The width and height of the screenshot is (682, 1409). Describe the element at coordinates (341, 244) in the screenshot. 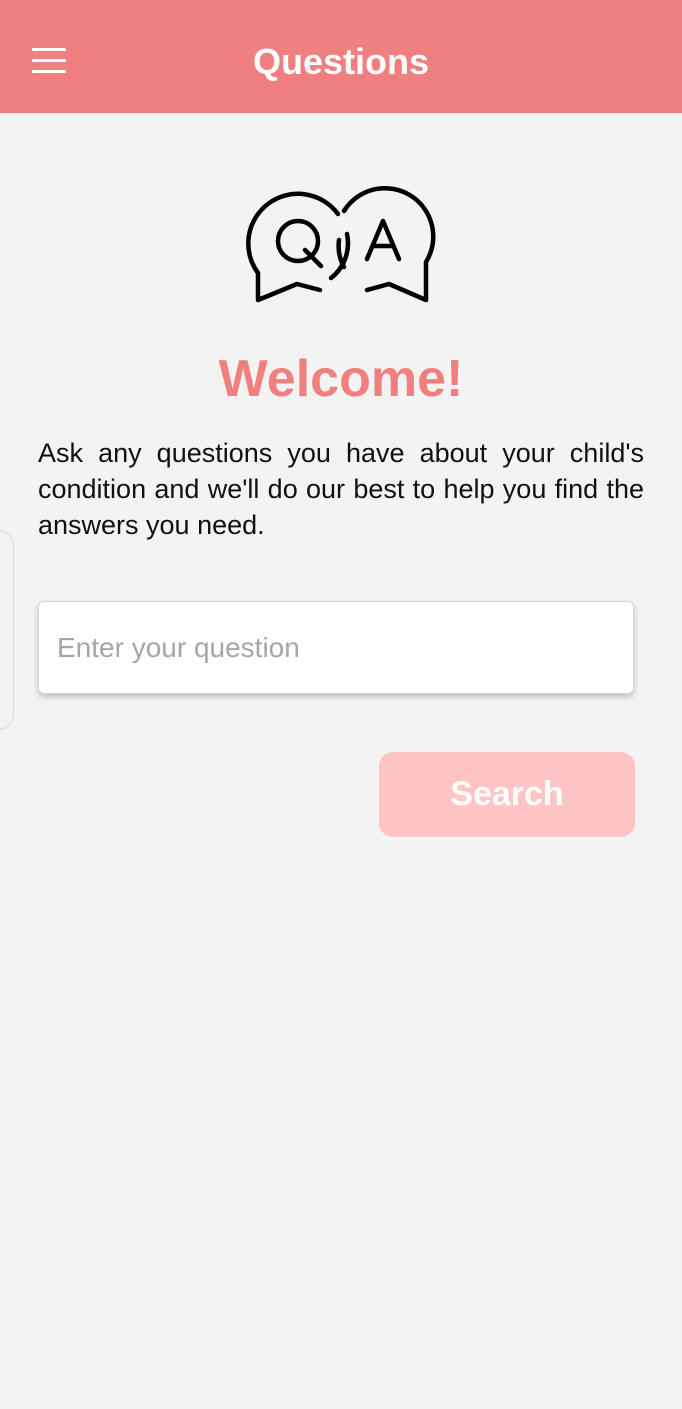

I see `qa-speech-bubbles-icon: Q A` at that location.